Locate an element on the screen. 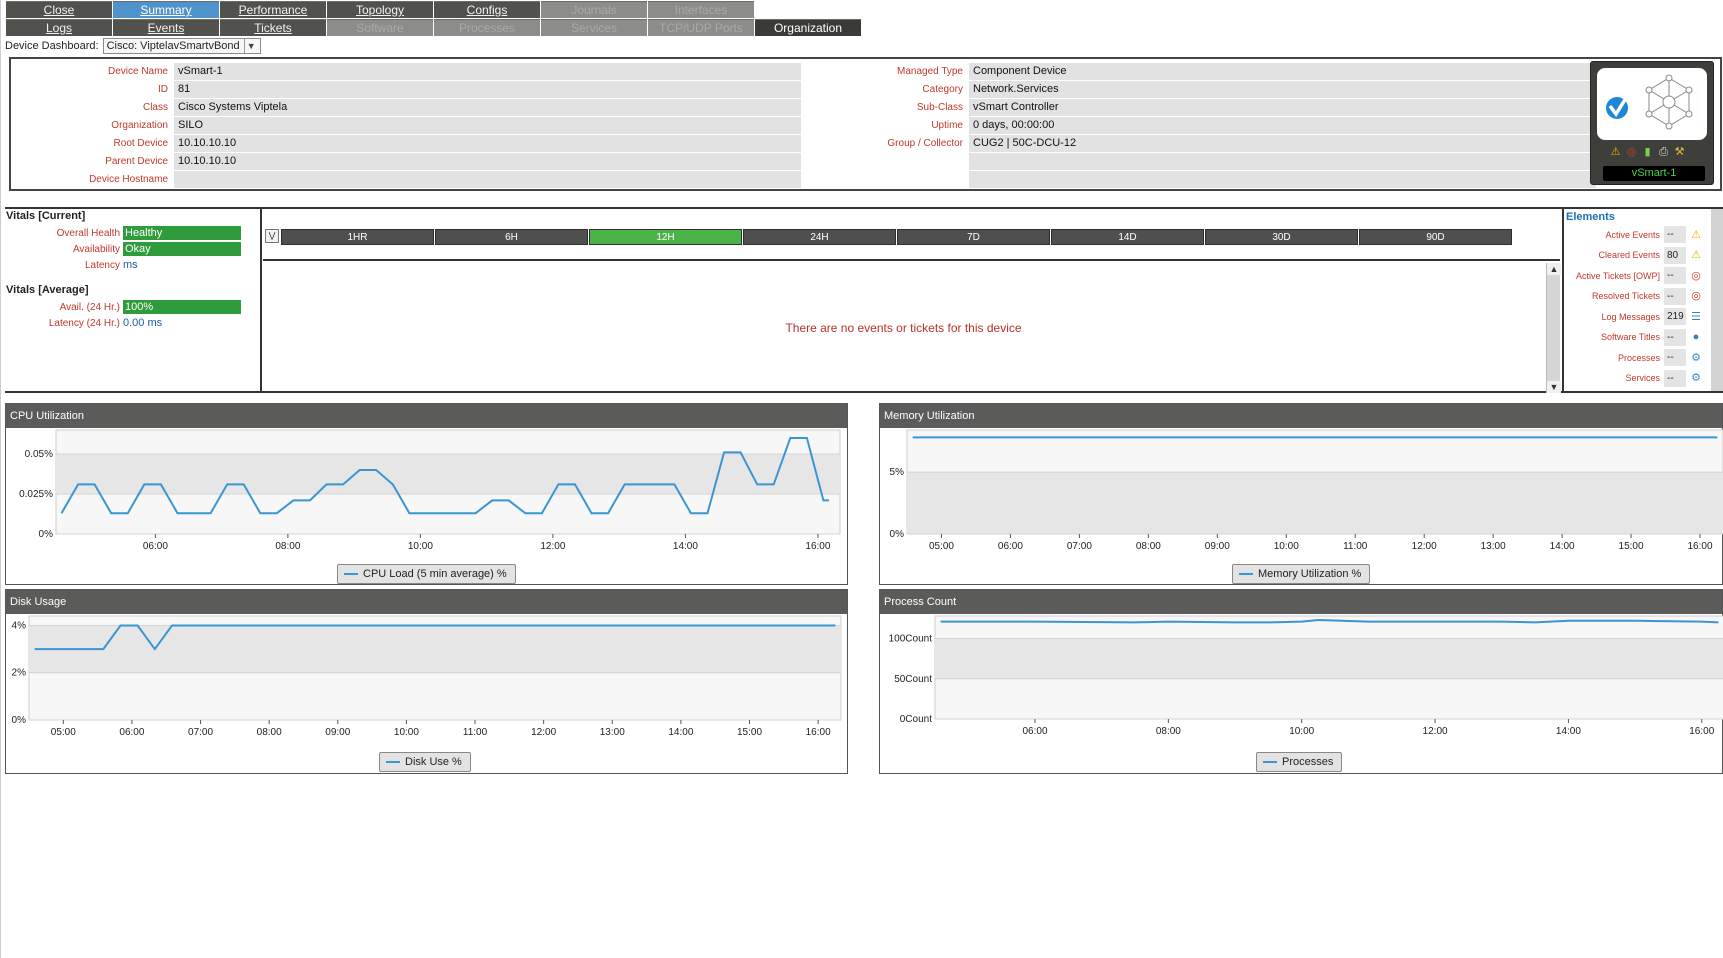 The width and height of the screenshot is (1723, 958). time-range-30d: 30D is located at coordinates (1281, 237).